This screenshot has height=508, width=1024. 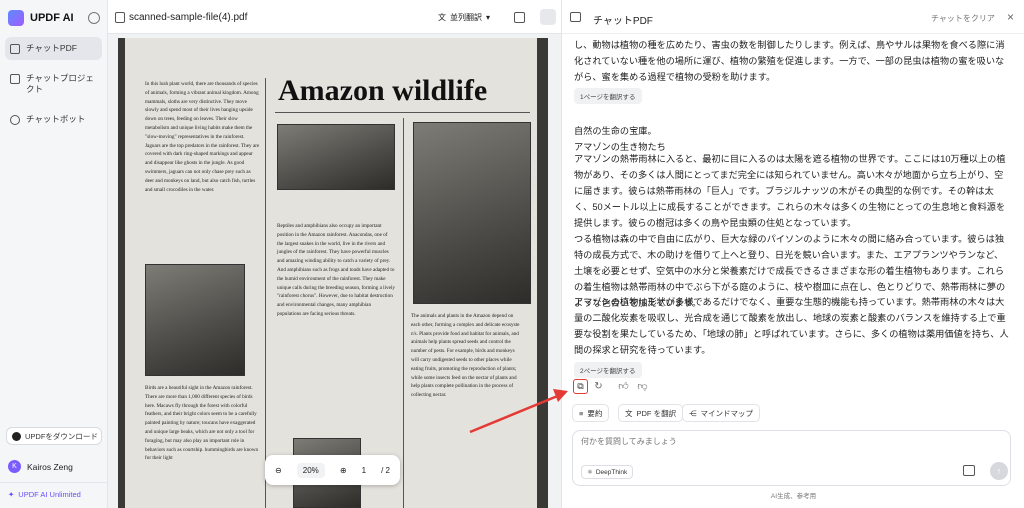 What do you see at coordinates (615, 131) in the screenshot?
I see `message-line: 自然の生命の宝庫。` at bounding box center [615, 131].